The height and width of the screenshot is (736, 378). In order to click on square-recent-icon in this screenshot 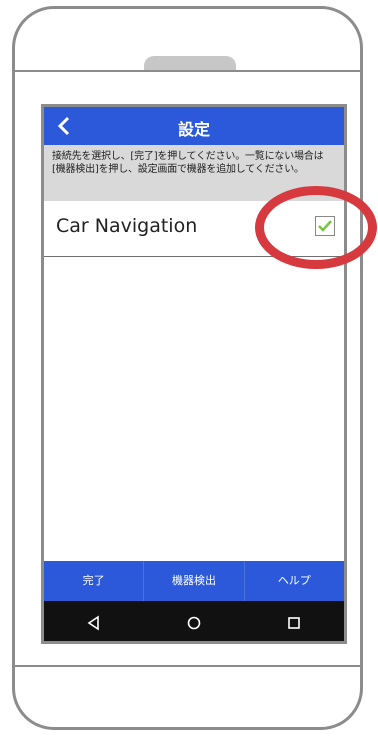, I will do `click(294, 623)`.